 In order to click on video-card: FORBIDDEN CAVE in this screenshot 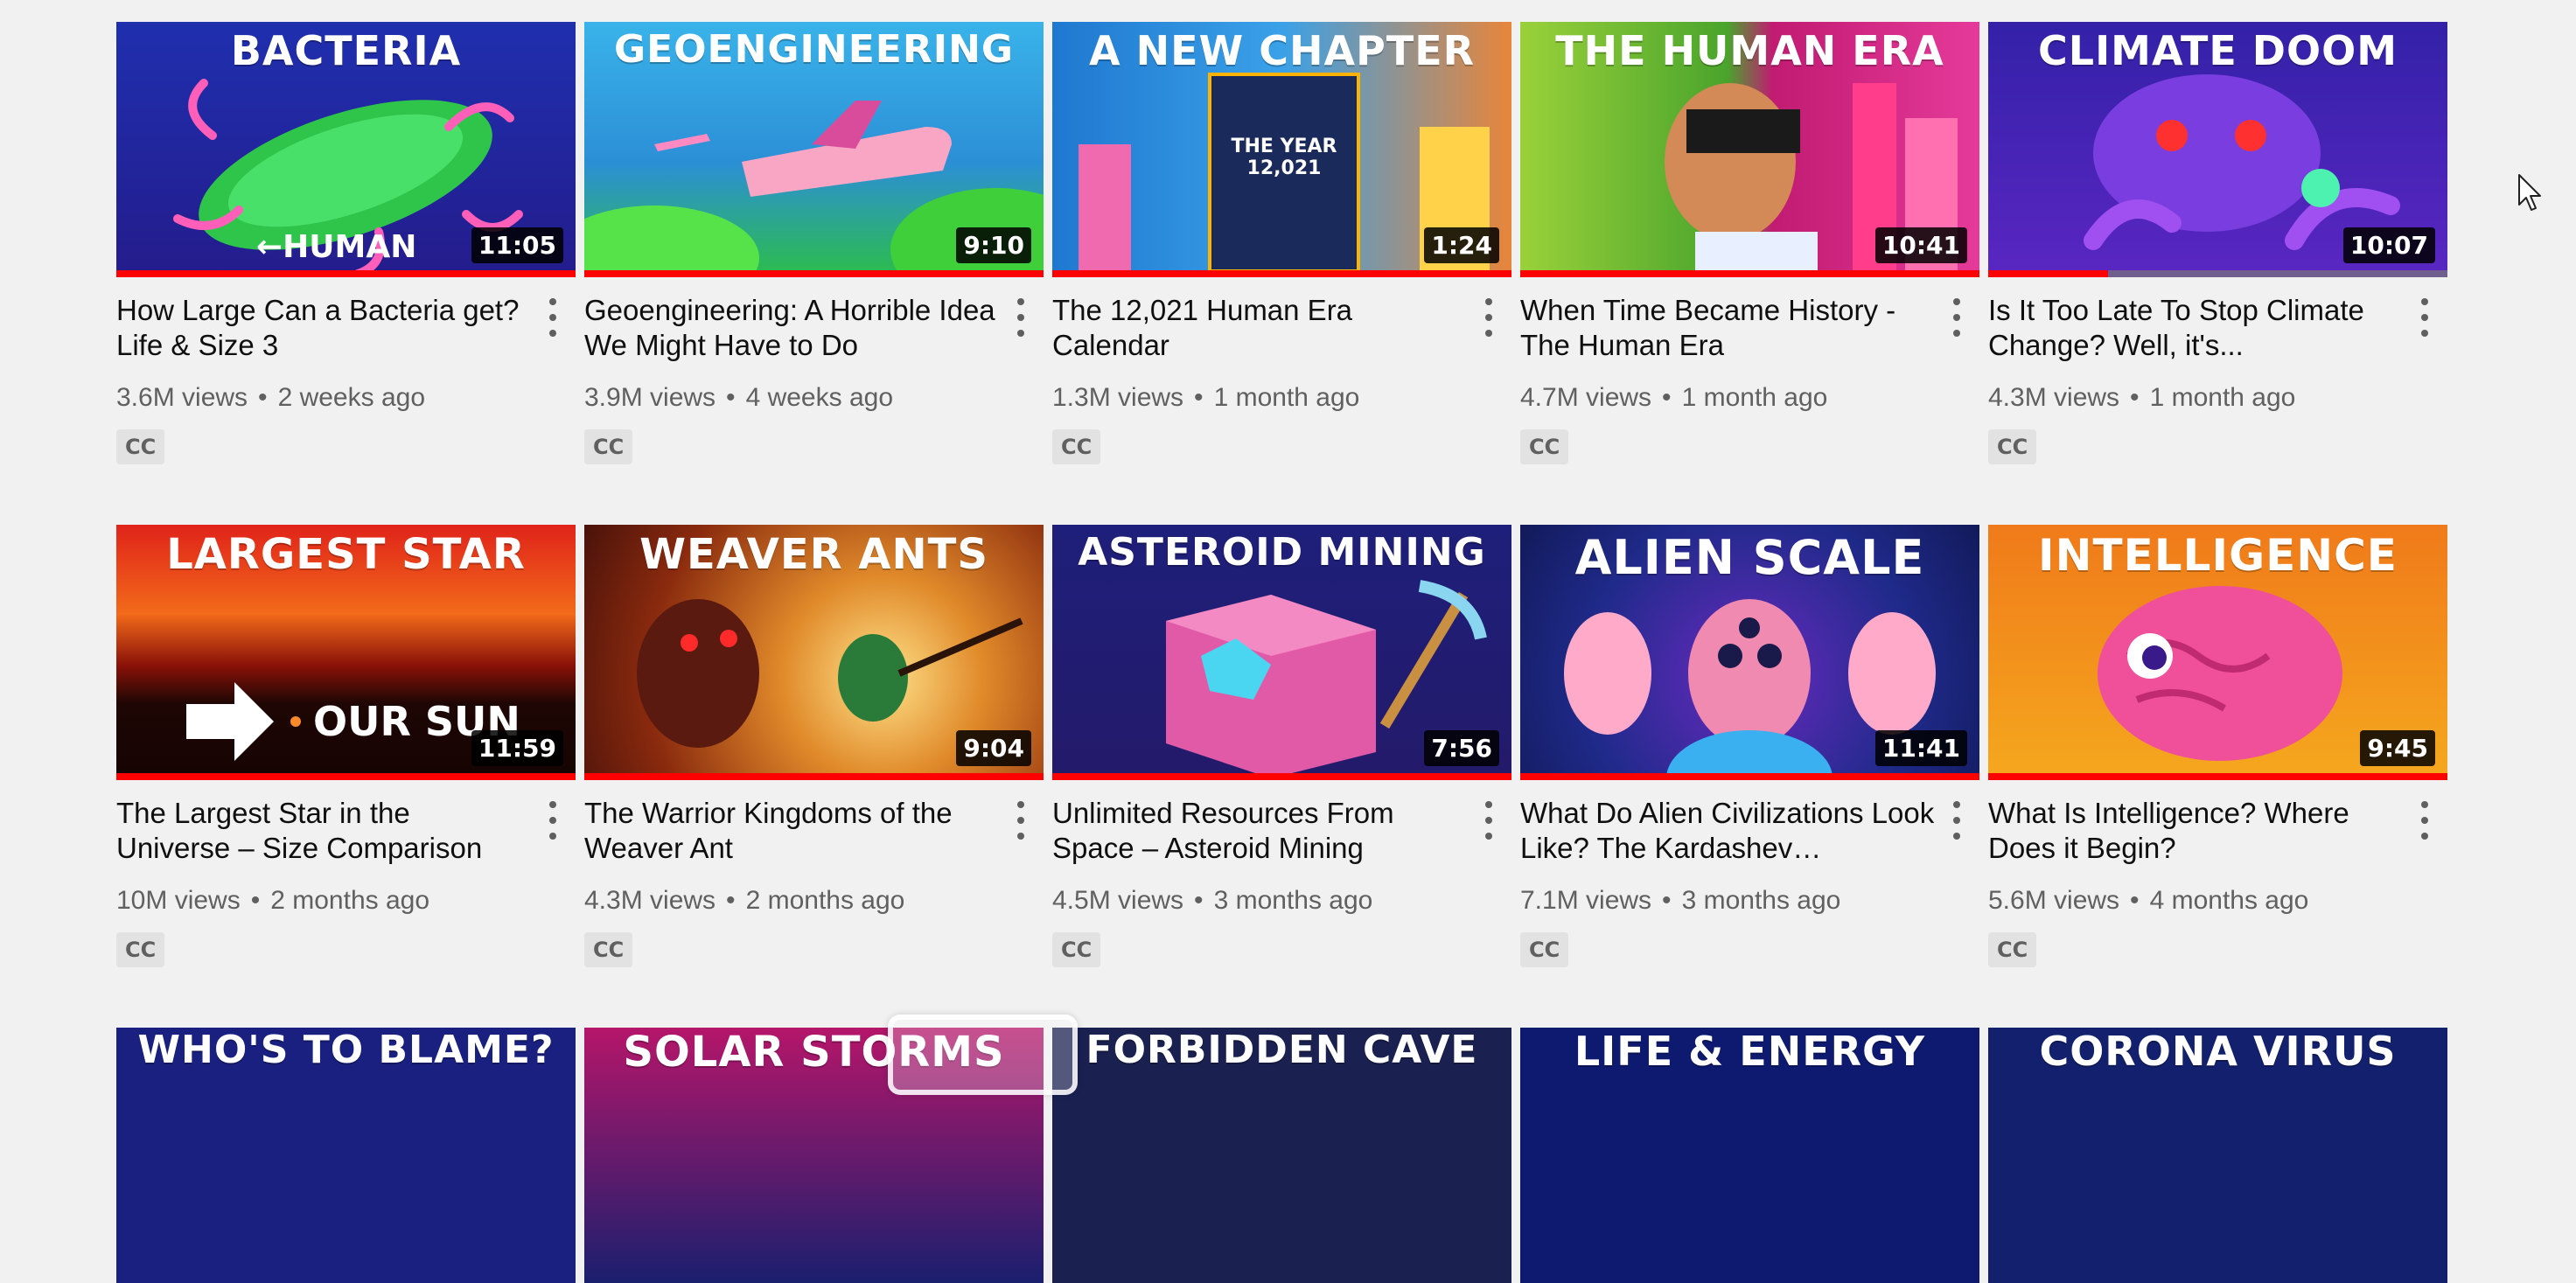, I will do `click(1281, 1155)`.